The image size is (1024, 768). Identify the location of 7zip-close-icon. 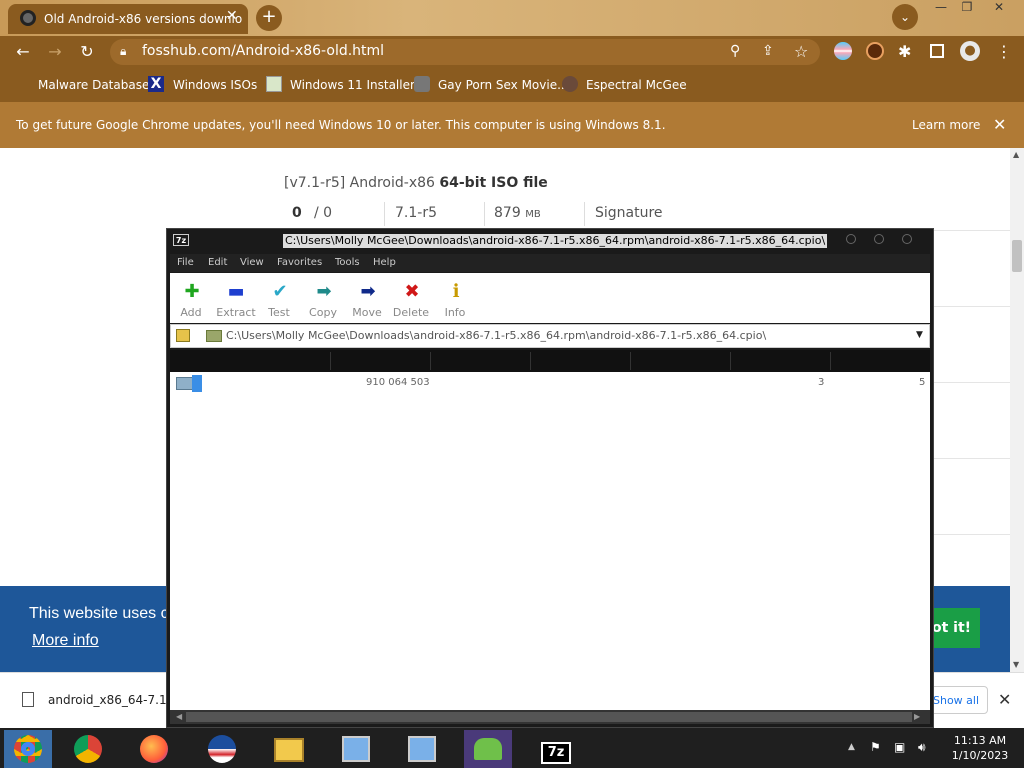
(907, 239).